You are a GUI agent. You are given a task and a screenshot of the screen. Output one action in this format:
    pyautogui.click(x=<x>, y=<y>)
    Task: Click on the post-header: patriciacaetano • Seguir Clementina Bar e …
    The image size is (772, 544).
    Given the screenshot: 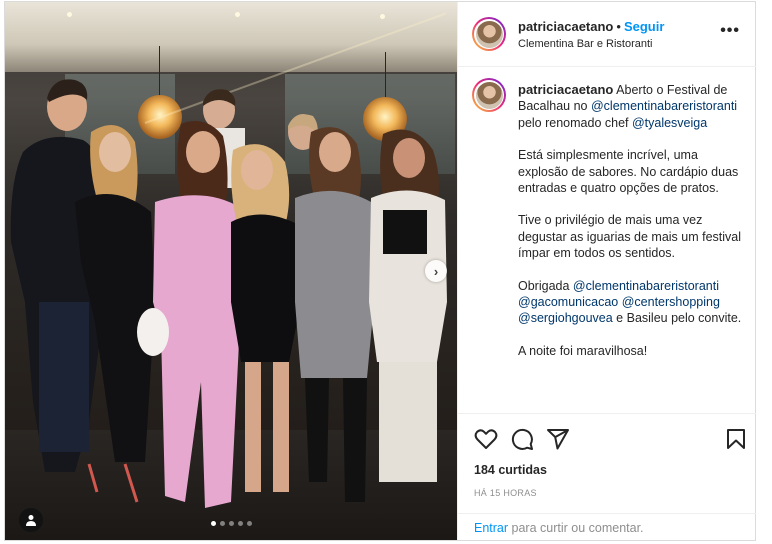 What is the action you would take?
    pyautogui.click(x=607, y=34)
    